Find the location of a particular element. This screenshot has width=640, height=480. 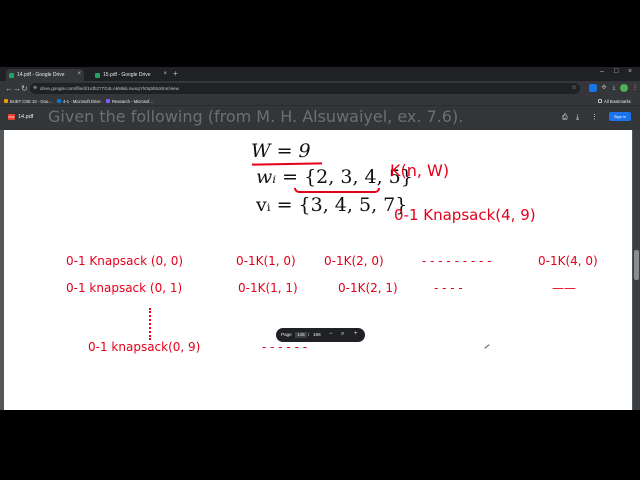

row-dash-end: —— is located at coordinates (564, 288).